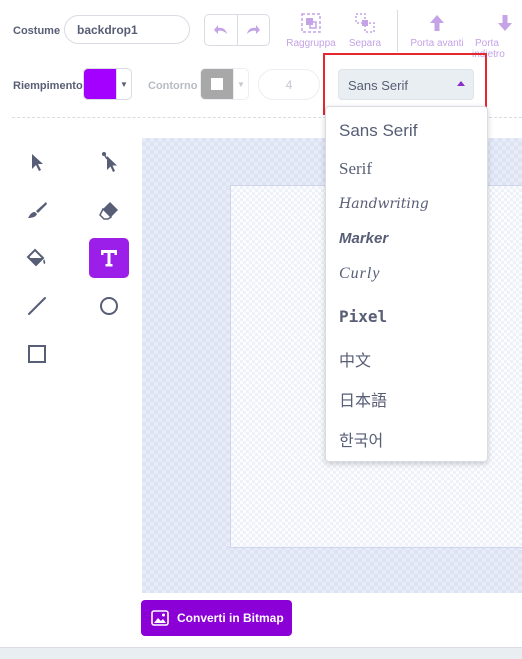 This screenshot has height=659, width=522. I want to click on ungroup-icon, so click(365, 23).